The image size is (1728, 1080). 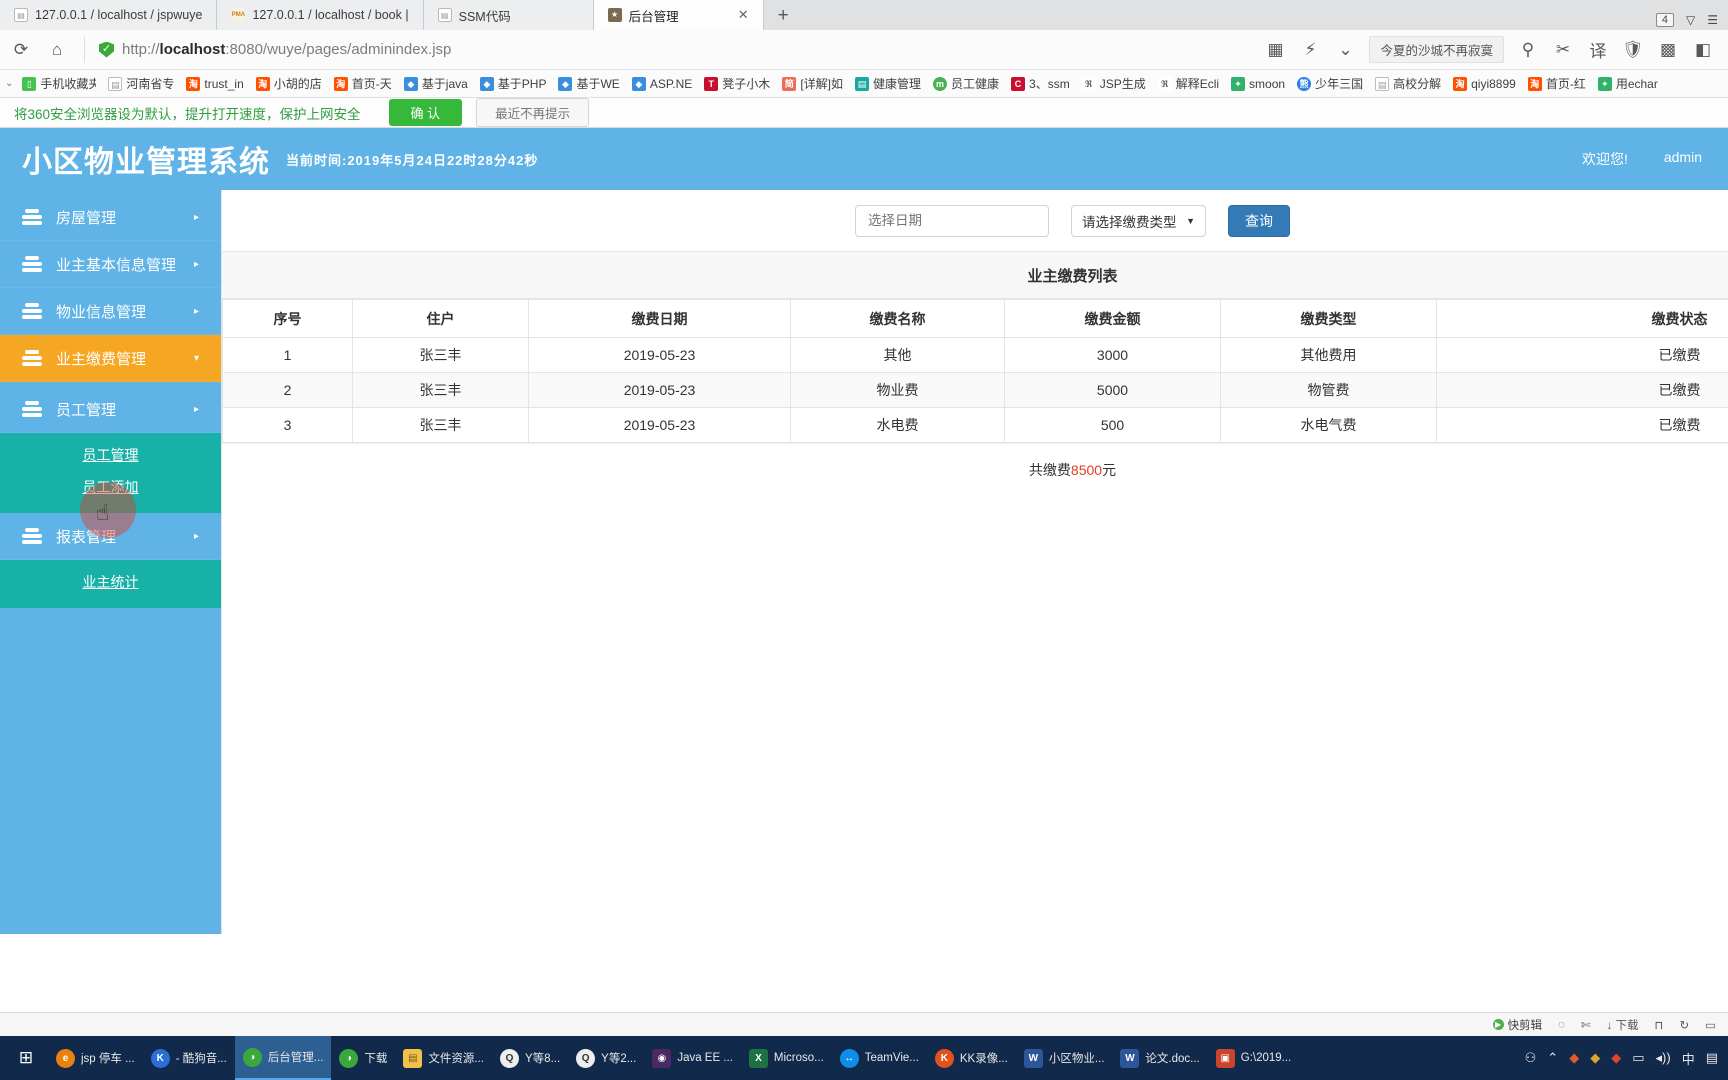 What do you see at coordinates (57, 50) in the screenshot?
I see `home-icon: ⌂` at bounding box center [57, 50].